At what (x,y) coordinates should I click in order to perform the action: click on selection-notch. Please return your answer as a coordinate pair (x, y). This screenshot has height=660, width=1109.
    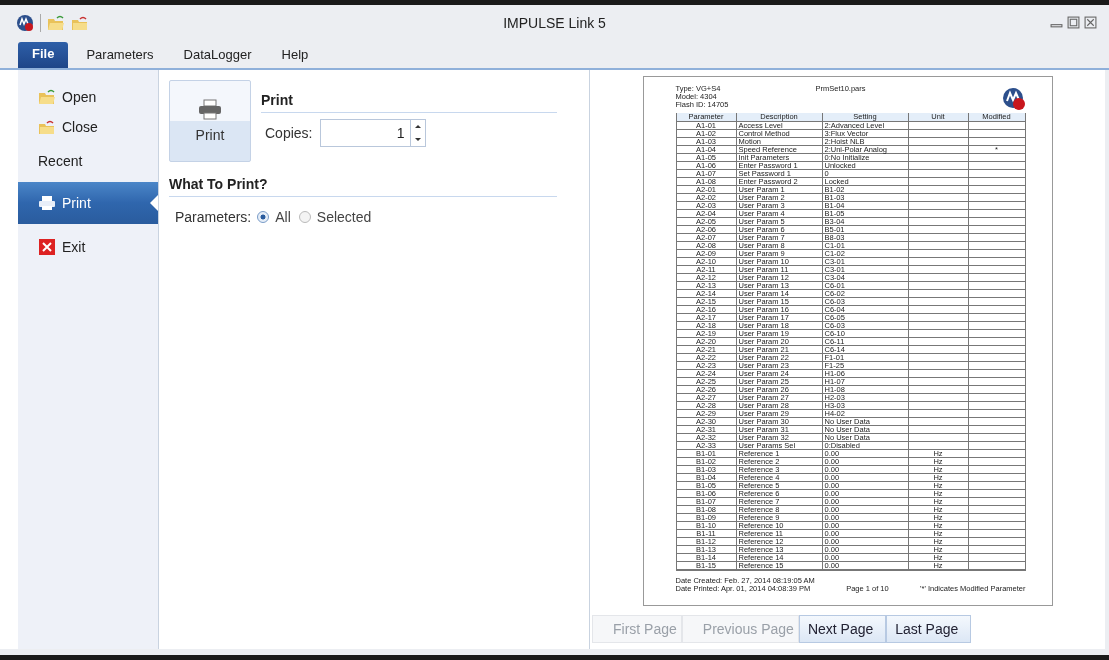
    Looking at the image, I should click on (154, 203).